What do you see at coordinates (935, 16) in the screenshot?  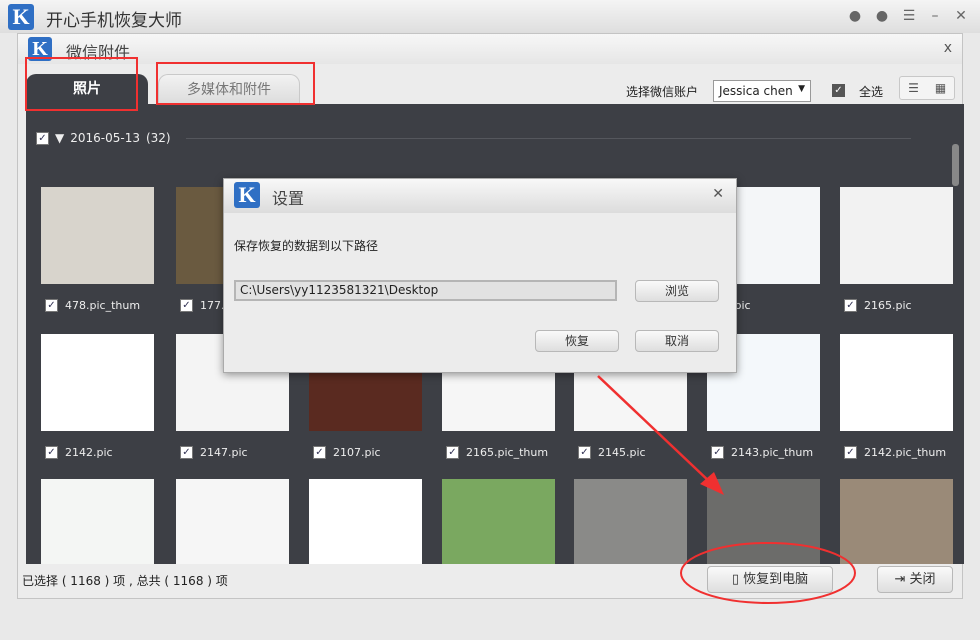 I see `minimize-icon: –` at bounding box center [935, 16].